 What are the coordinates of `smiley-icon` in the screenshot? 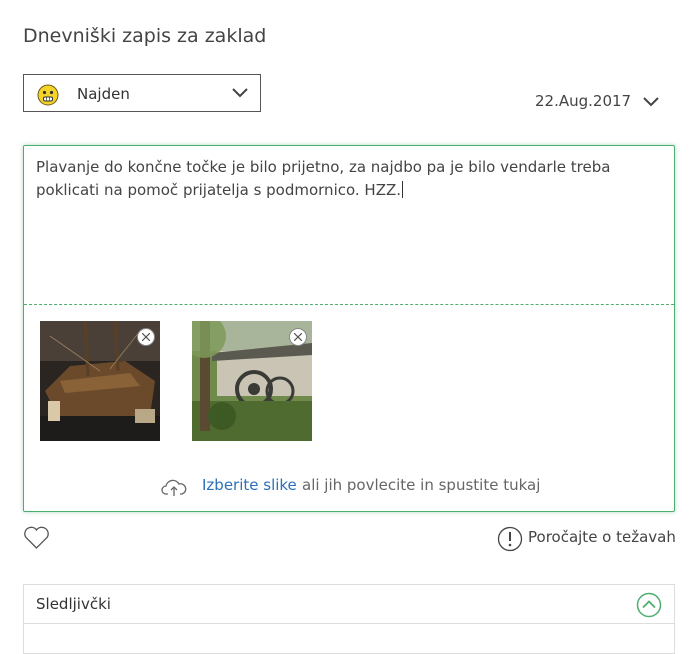 It's located at (48, 95).